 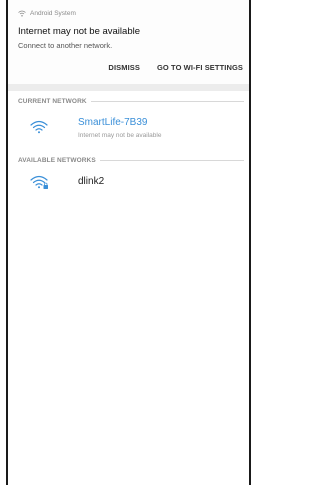 I want to click on notification-title: Internet may not be available, so click(x=79, y=31).